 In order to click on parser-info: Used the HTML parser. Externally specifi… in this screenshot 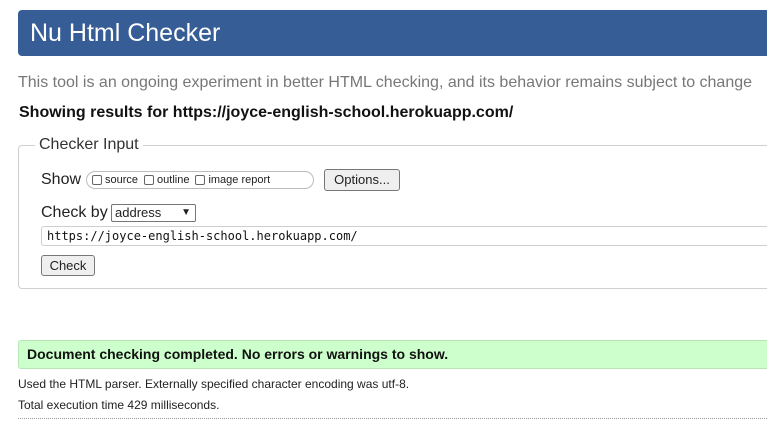, I will do `click(214, 384)`.